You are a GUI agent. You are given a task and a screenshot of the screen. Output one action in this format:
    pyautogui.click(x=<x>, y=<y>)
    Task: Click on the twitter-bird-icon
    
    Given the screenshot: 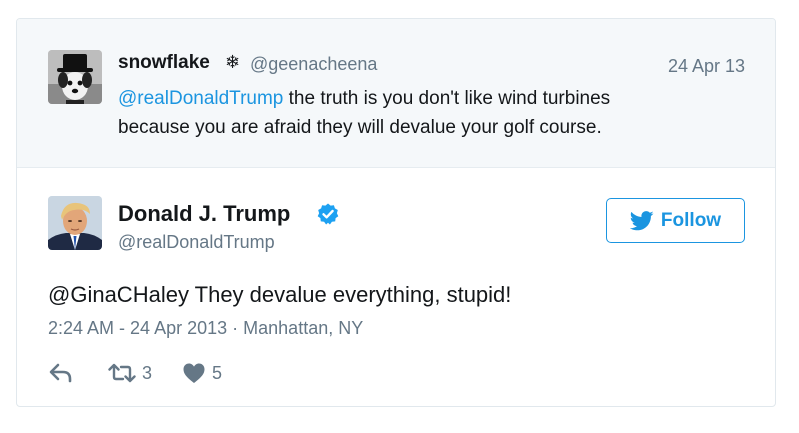 What is the action you would take?
    pyautogui.click(x=641, y=220)
    